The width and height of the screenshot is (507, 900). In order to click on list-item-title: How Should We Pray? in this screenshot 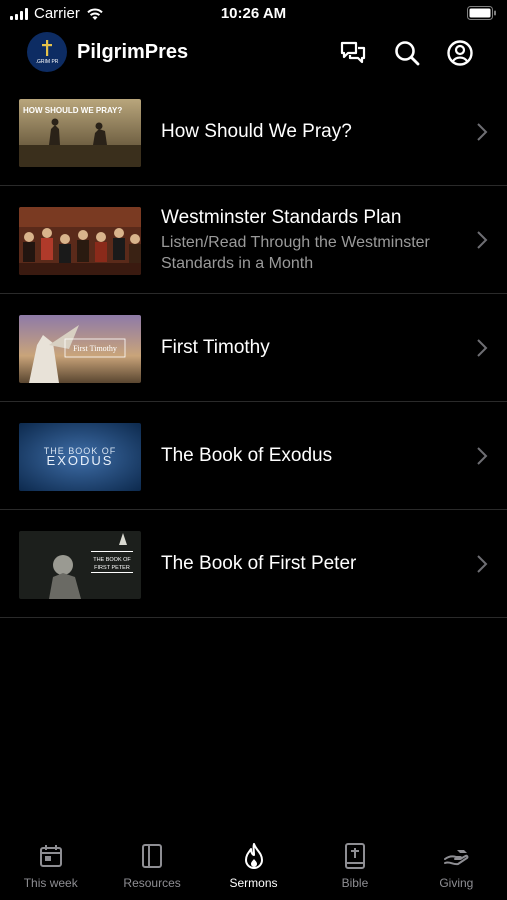, I will do `click(256, 131)`.